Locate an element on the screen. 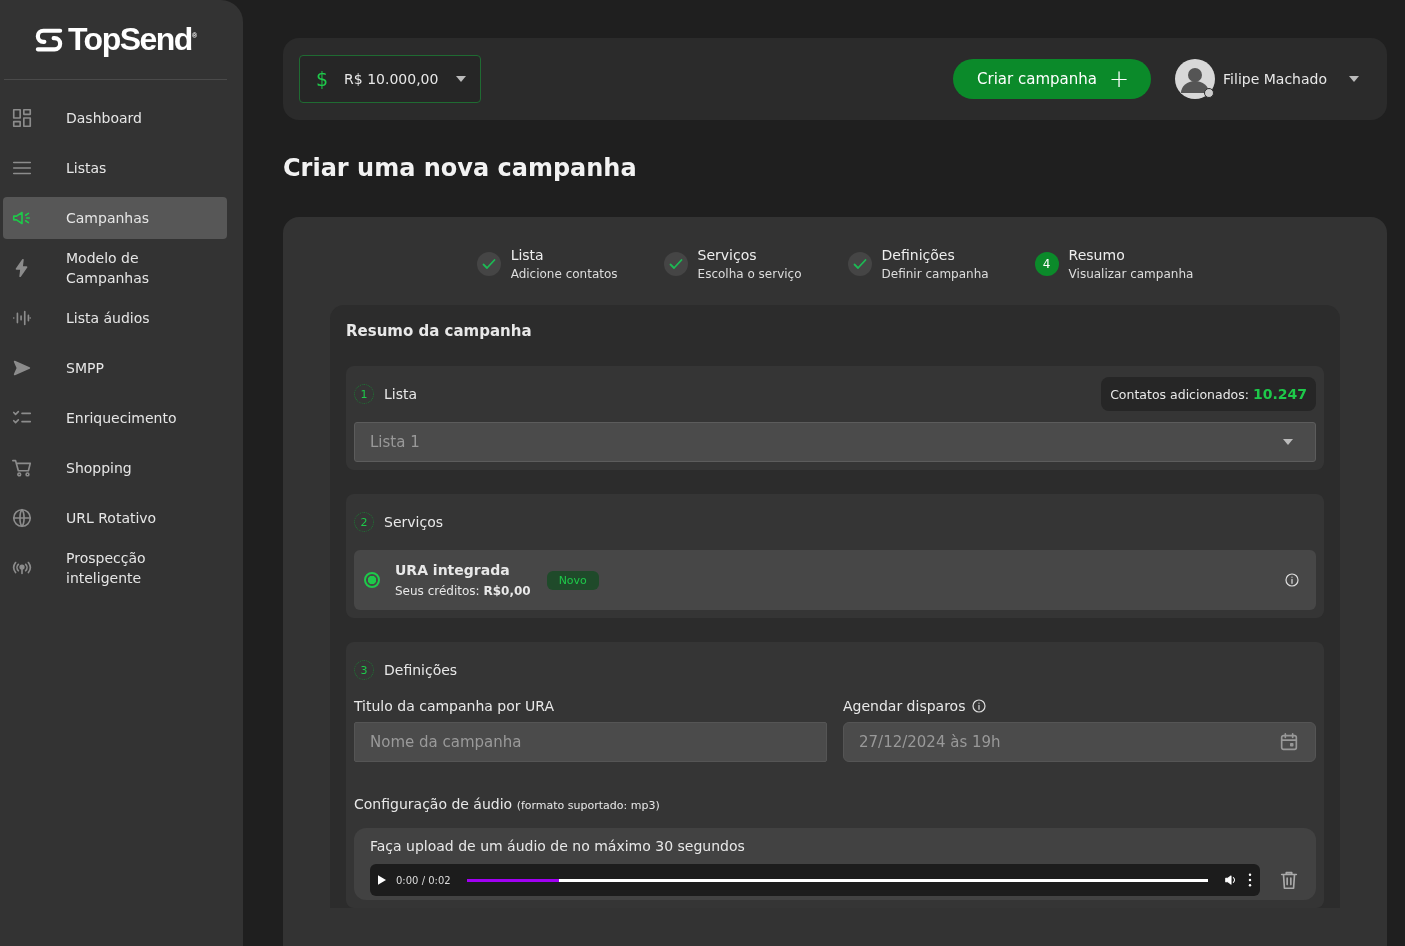 The height and width of the screenshot is (946, 1405). step-label: Resumo is located at coordinates (1097, 255).